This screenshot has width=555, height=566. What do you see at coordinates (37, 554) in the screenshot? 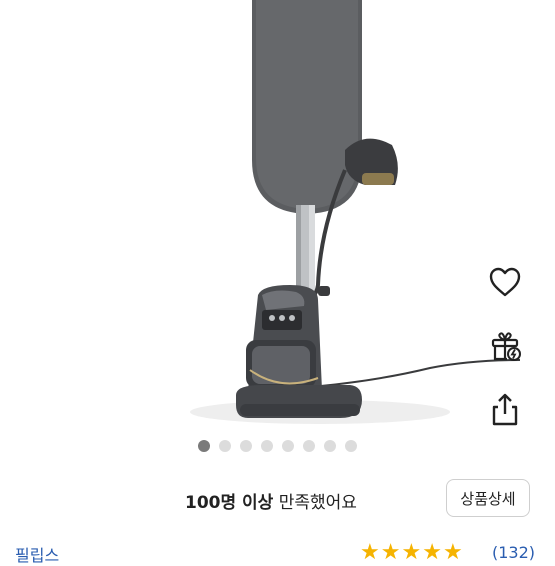
I see `brand-link: 필립스` at bounding box center [37, 554].